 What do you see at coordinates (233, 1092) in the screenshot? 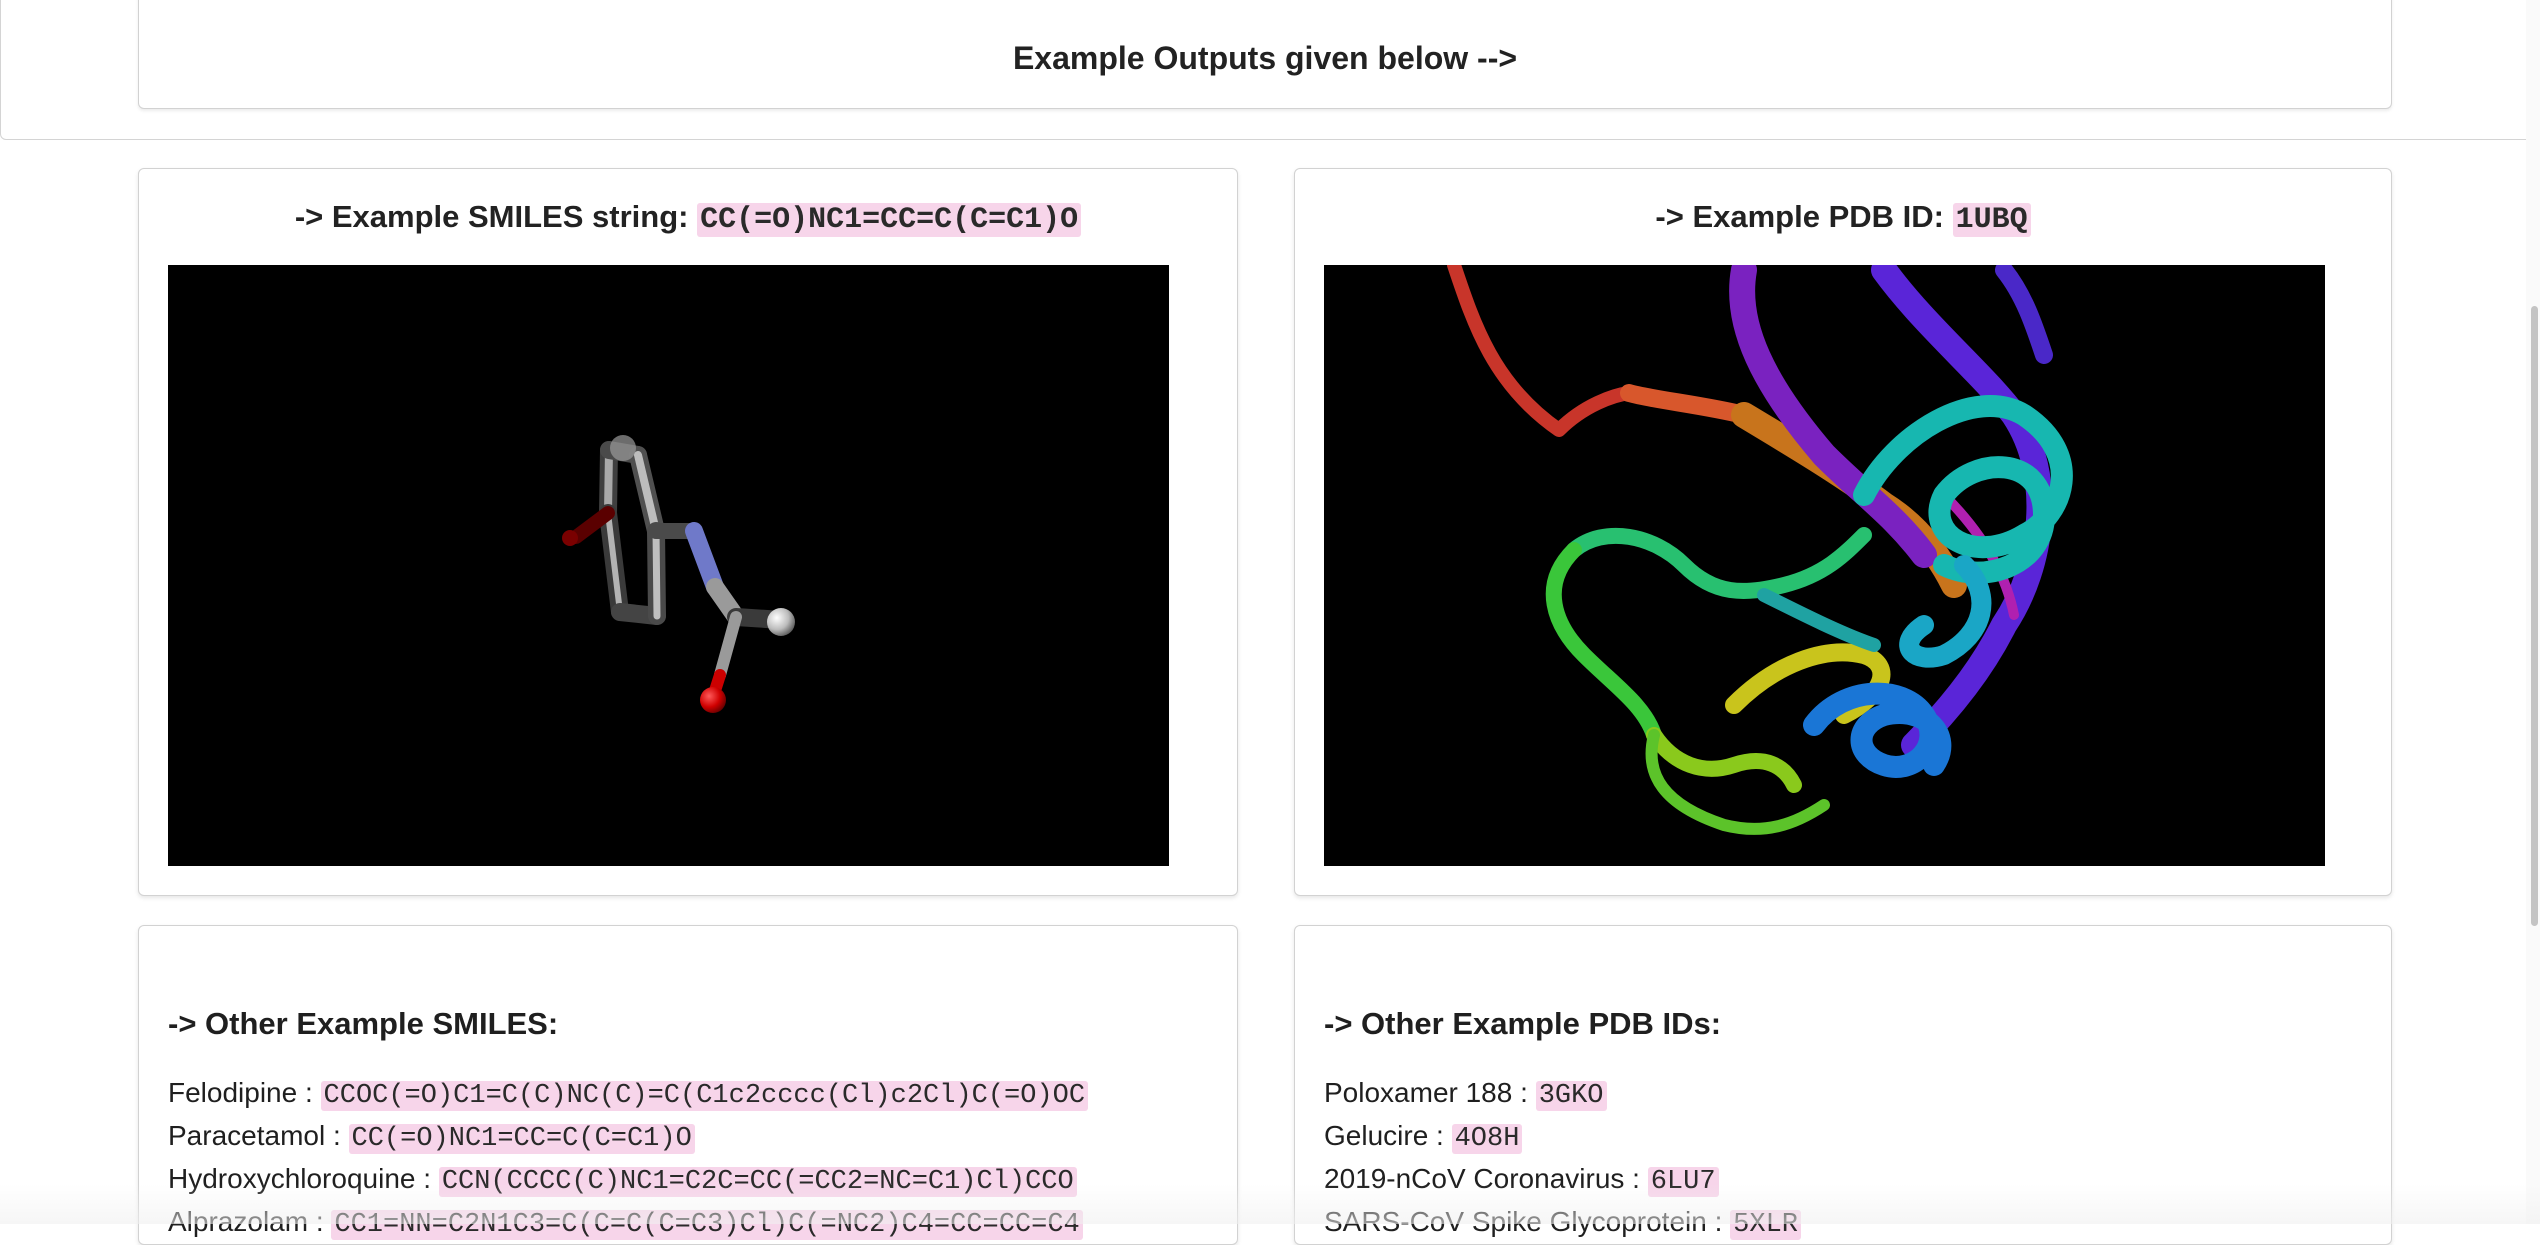
I see `compound-name: Felodipine` at bounding box center [233, 1092].